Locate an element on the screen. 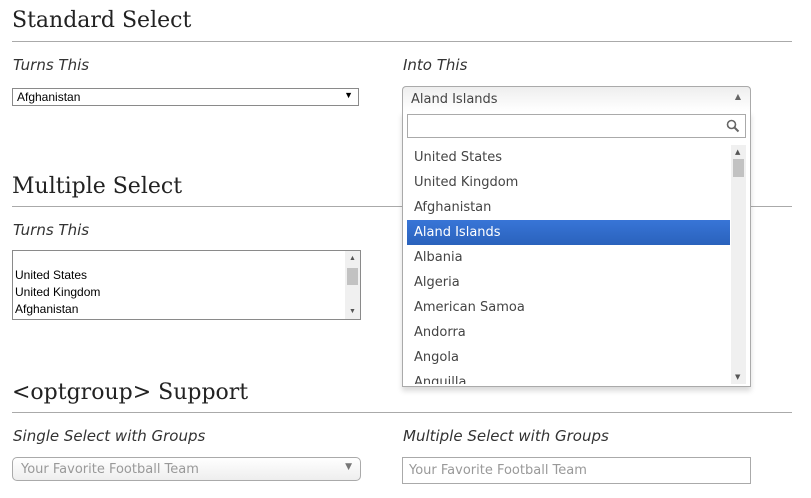 Image resolution: width=811 pixels, height=498 pixels. football-team-multi-select: Your Favorite Football Team is located at coordinates (576, 470).